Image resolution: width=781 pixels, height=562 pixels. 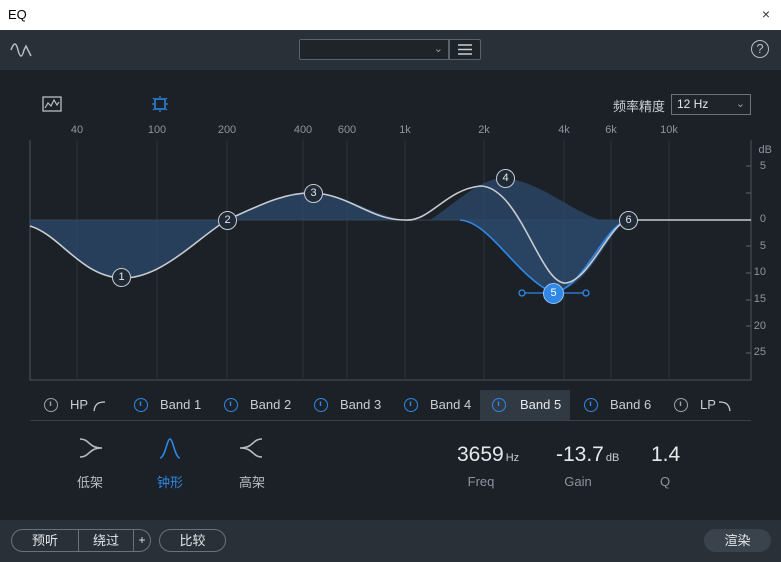 I want to click on preset-menu-button, so click(x=465, y=49).